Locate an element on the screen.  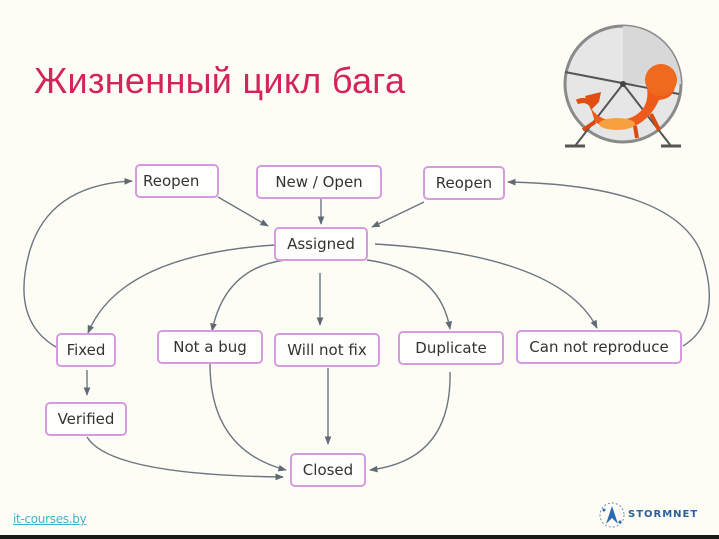
node-duplicate: Duplicate is located at coordinates (451, 348).